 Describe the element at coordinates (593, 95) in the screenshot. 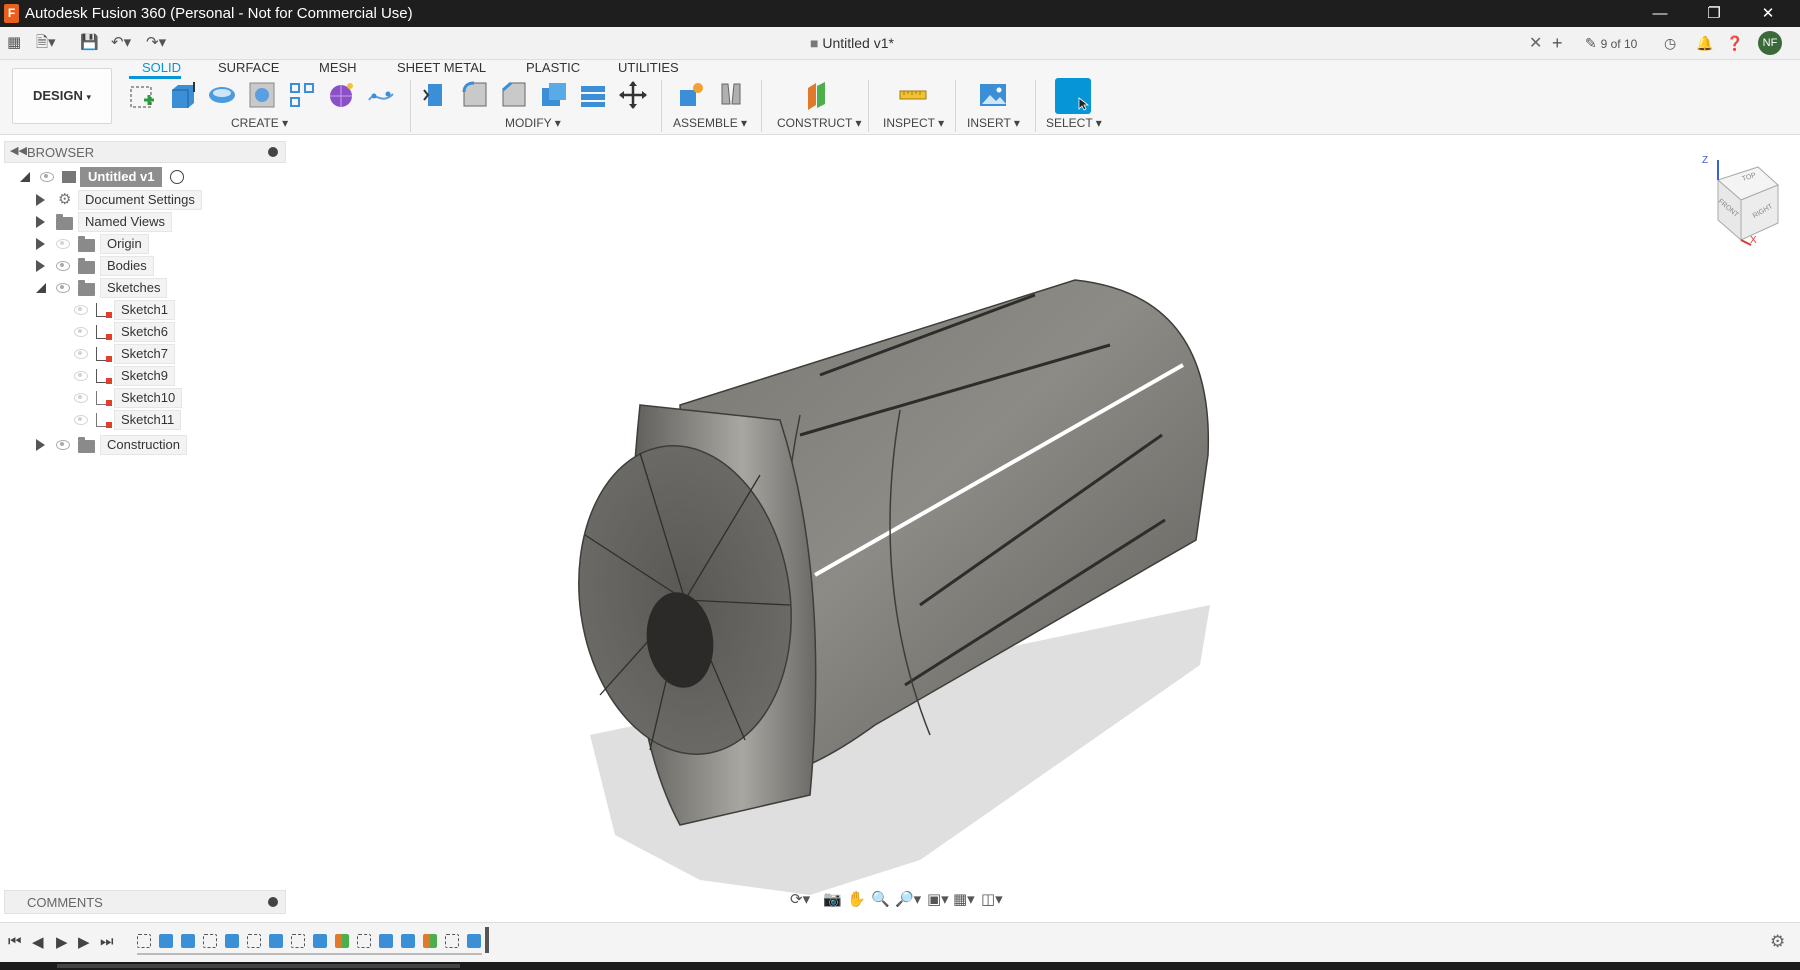

I see `combine-icon` at that location.